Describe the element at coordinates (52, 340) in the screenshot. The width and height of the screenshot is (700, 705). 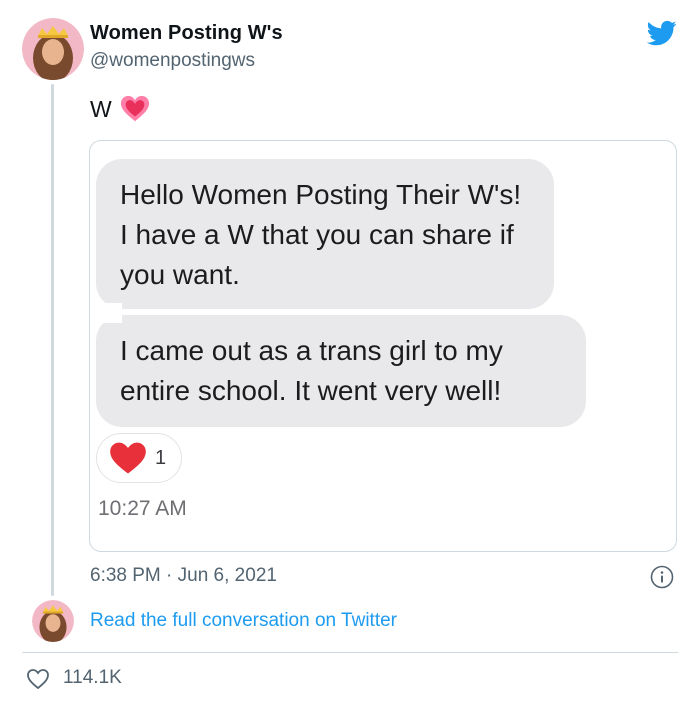
I see `thread-line` at that location.